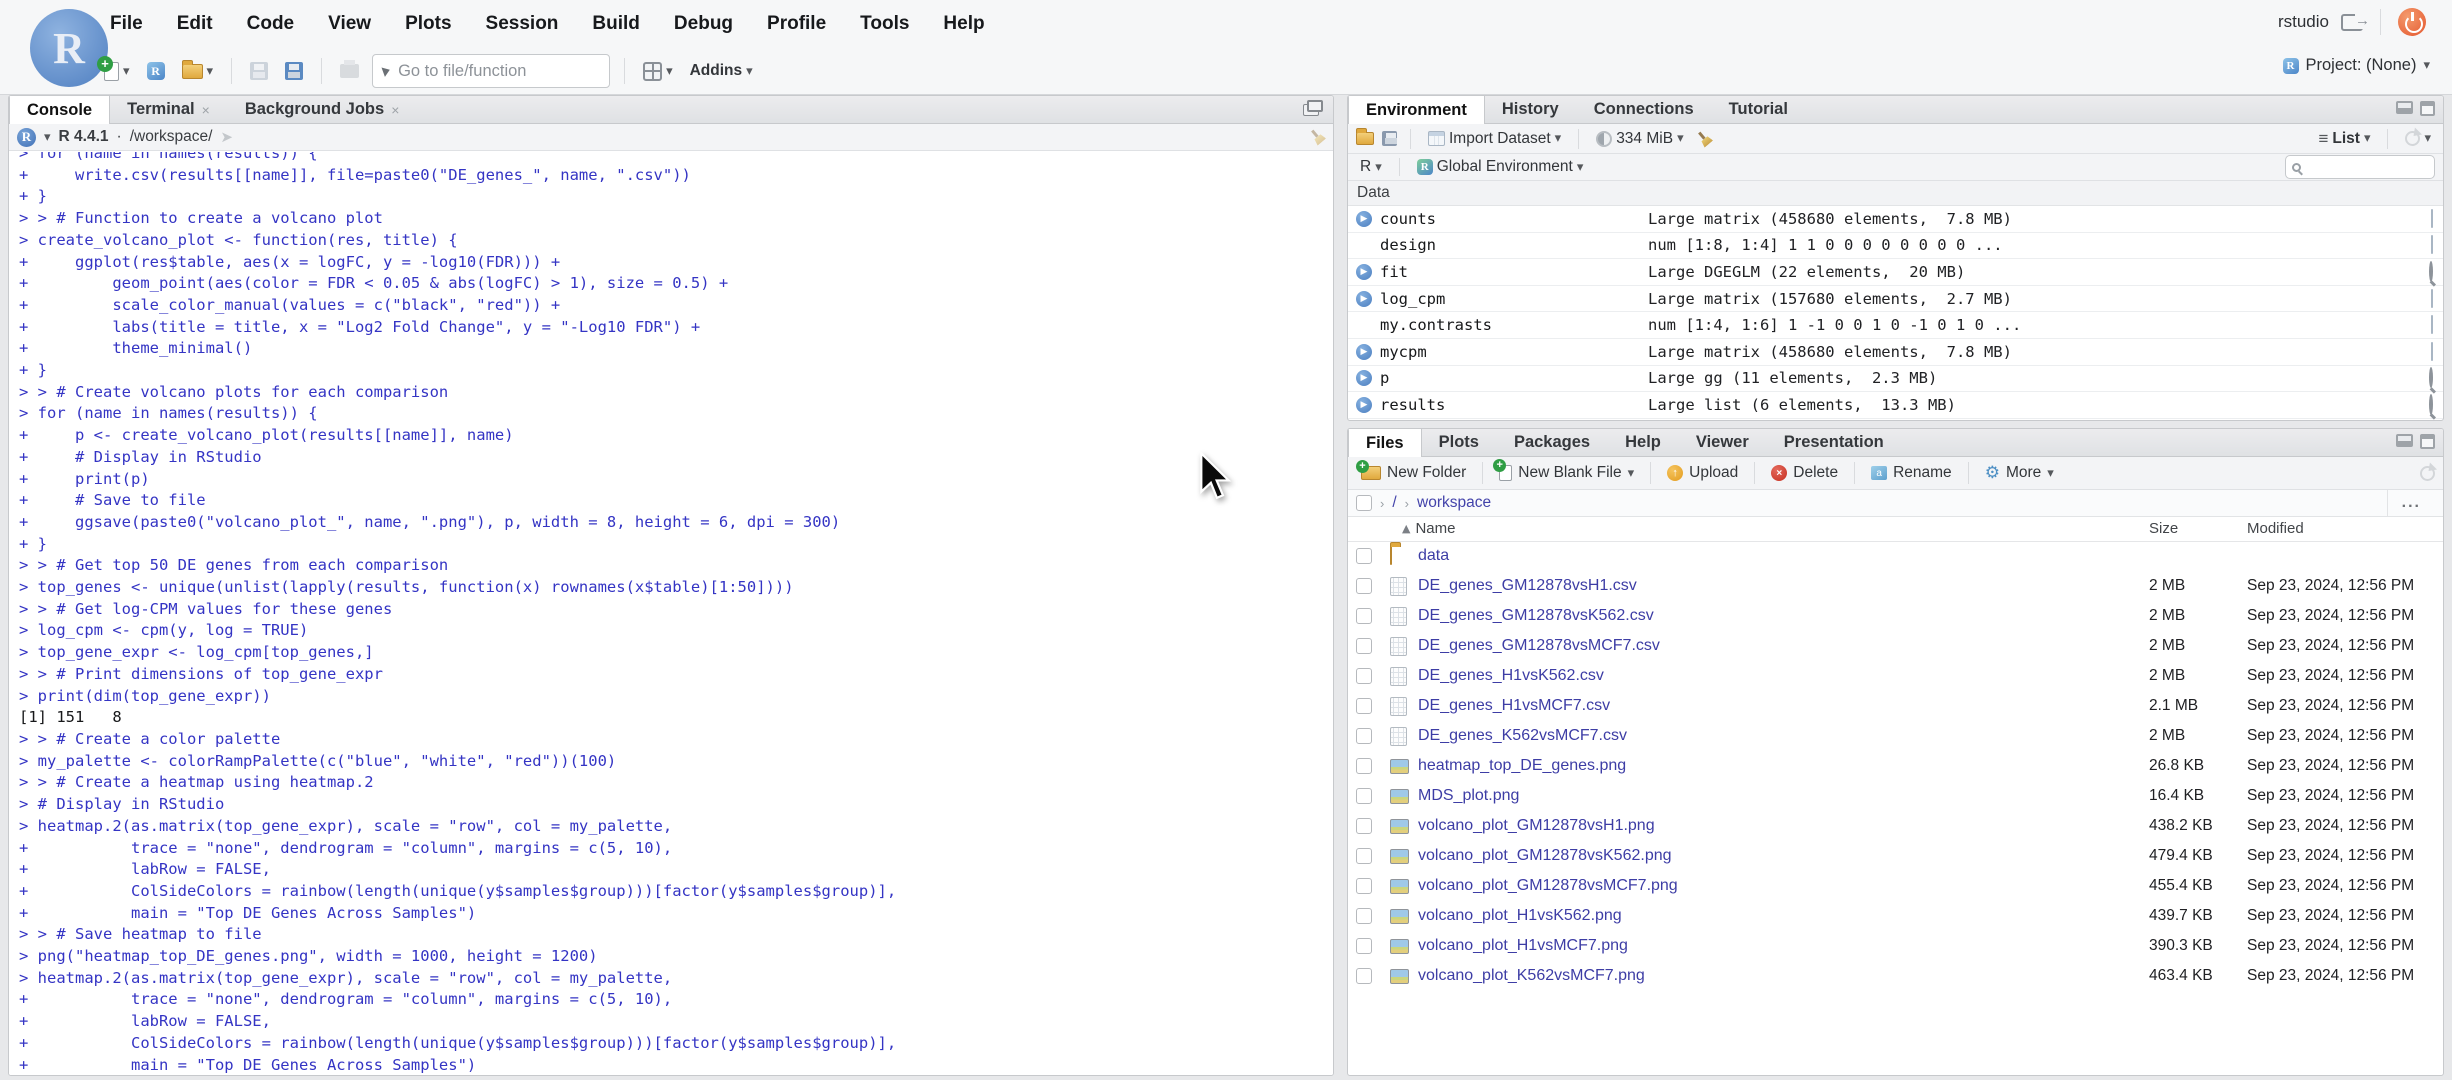 The width and height of the screenshot is (2452, 1080). I want to click on file-name-link: volcano_plot_GM12878vsH1.png, so click(1536, 826).